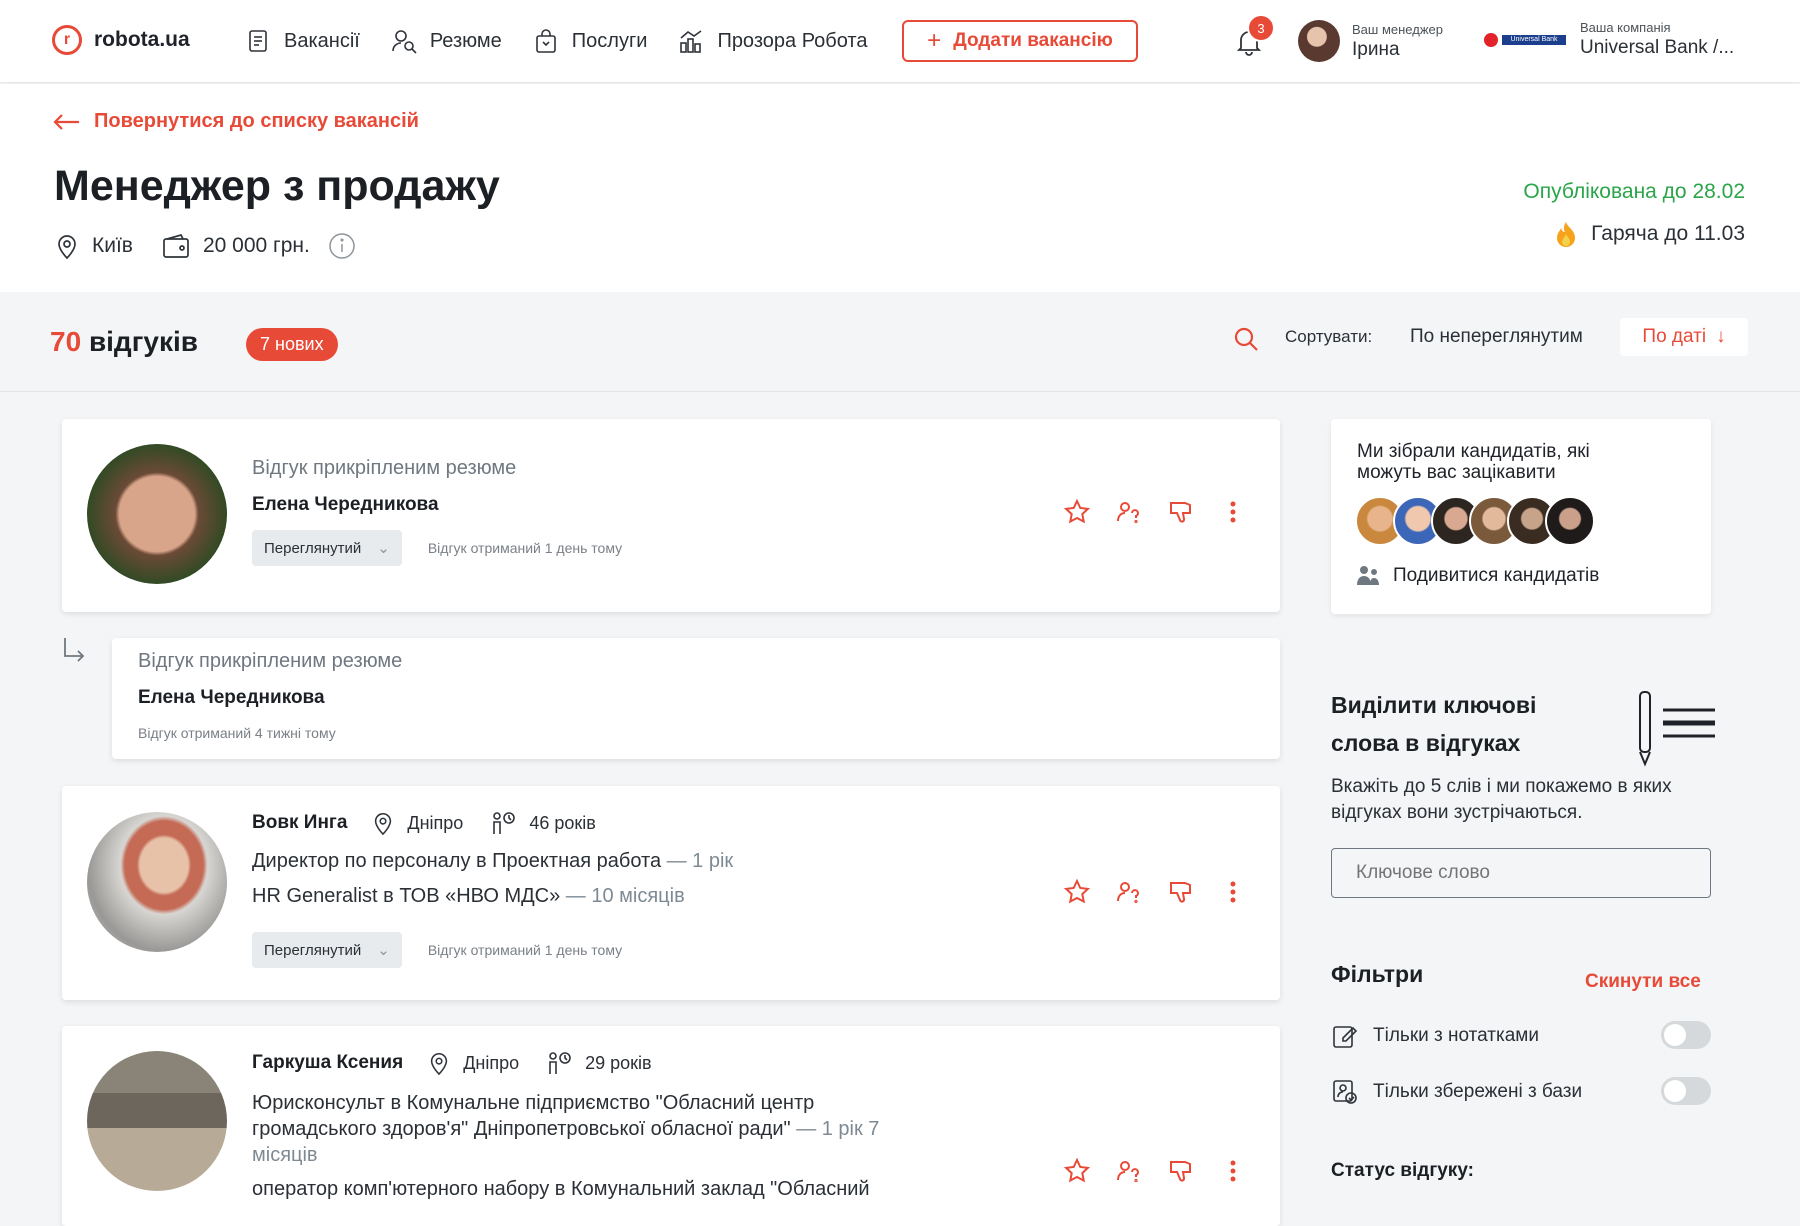 The height and width of the screenshot is (1226, 1800). I want to click on reset-filters-button: Скинути все, so click(1643, 982).